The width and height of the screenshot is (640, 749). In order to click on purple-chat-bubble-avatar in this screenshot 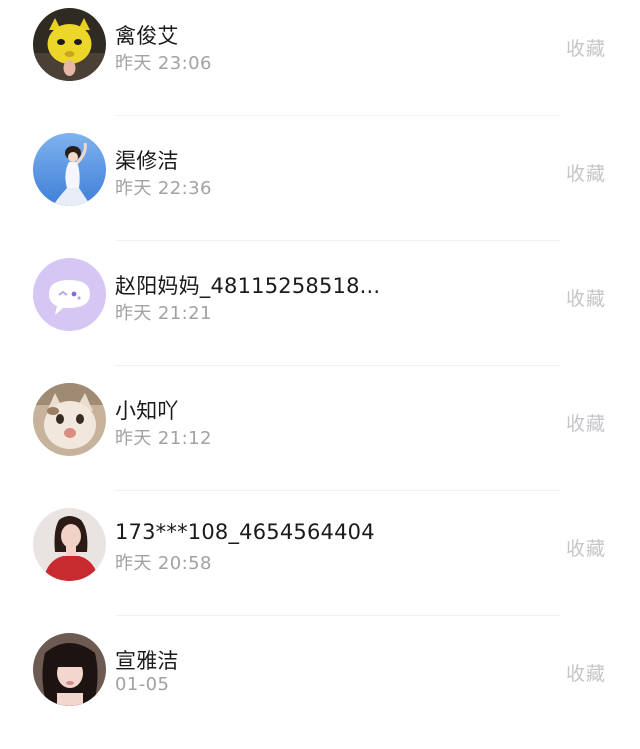, I will do `click(69, 294)`.